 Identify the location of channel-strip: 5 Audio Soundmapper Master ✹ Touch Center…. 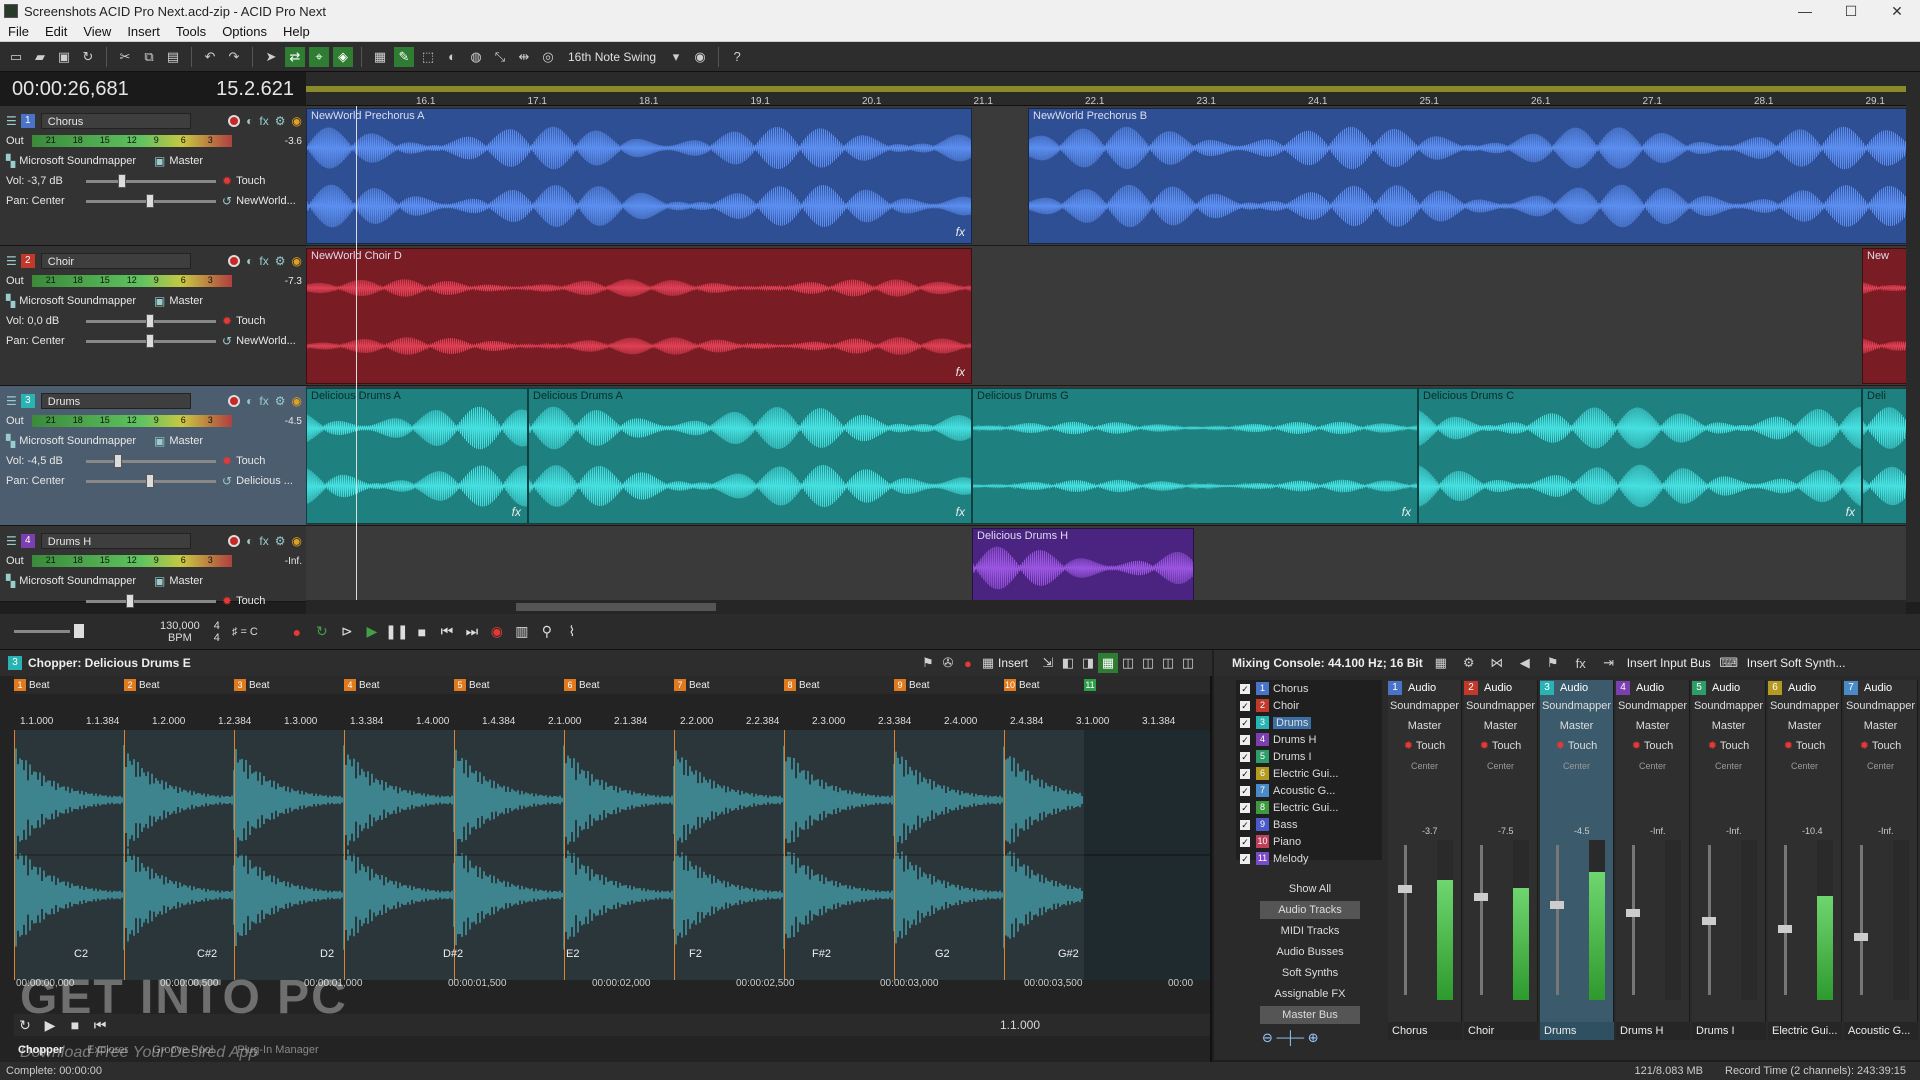
(1729, 860).